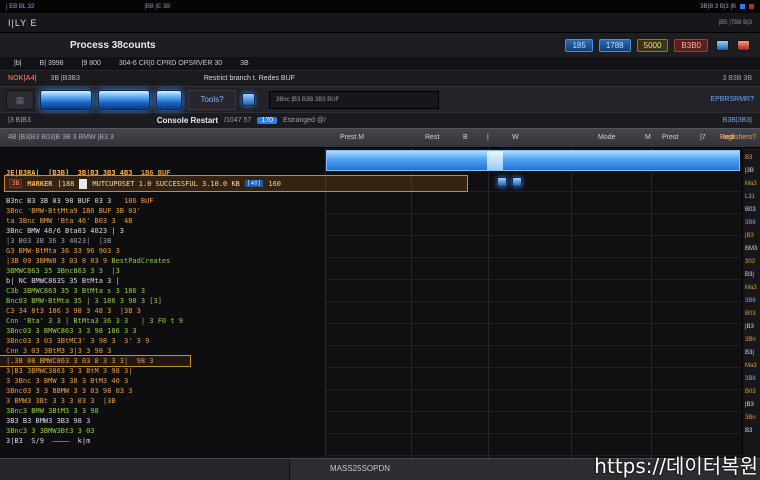 The height and width of the screenshot is (480, 760). I want to click on menubar: I|LY E |B5 |7B8 B|3, so click(380, 23).